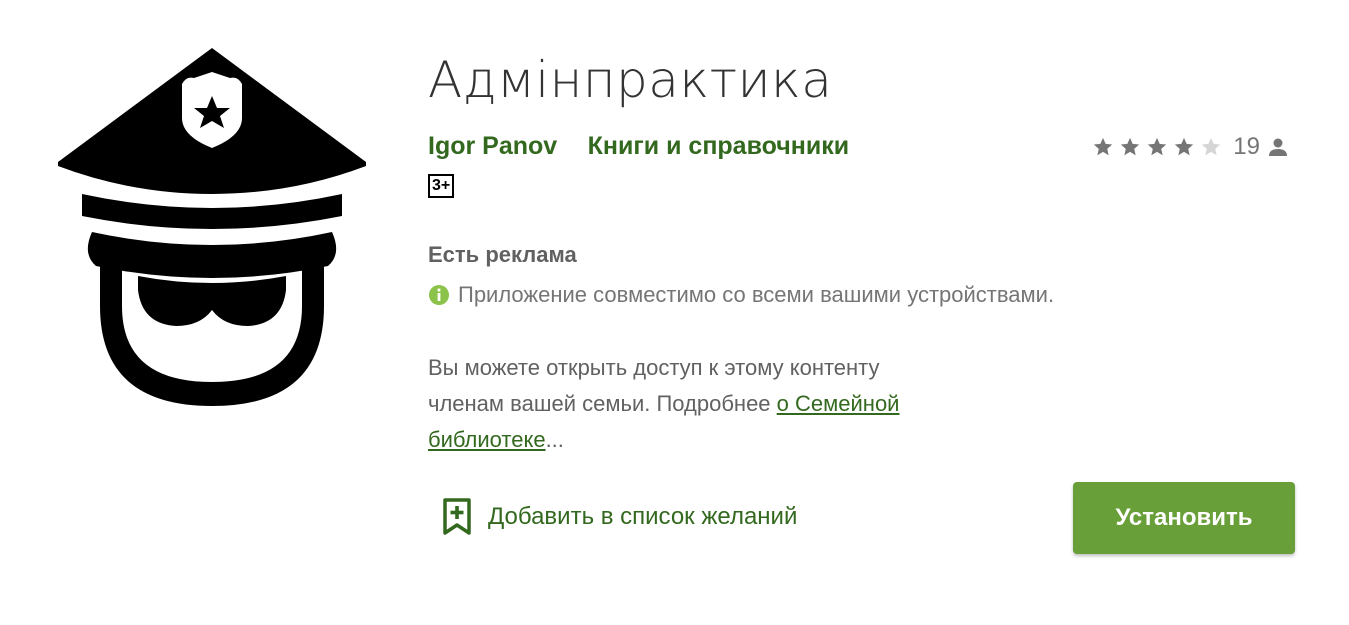 The height and width of the screenshot is (625, 1349). What do you see at coordinates (492, 146) in the screenshot?
I see `developer-link: Igor Panov` at bounding box center [492, 146].